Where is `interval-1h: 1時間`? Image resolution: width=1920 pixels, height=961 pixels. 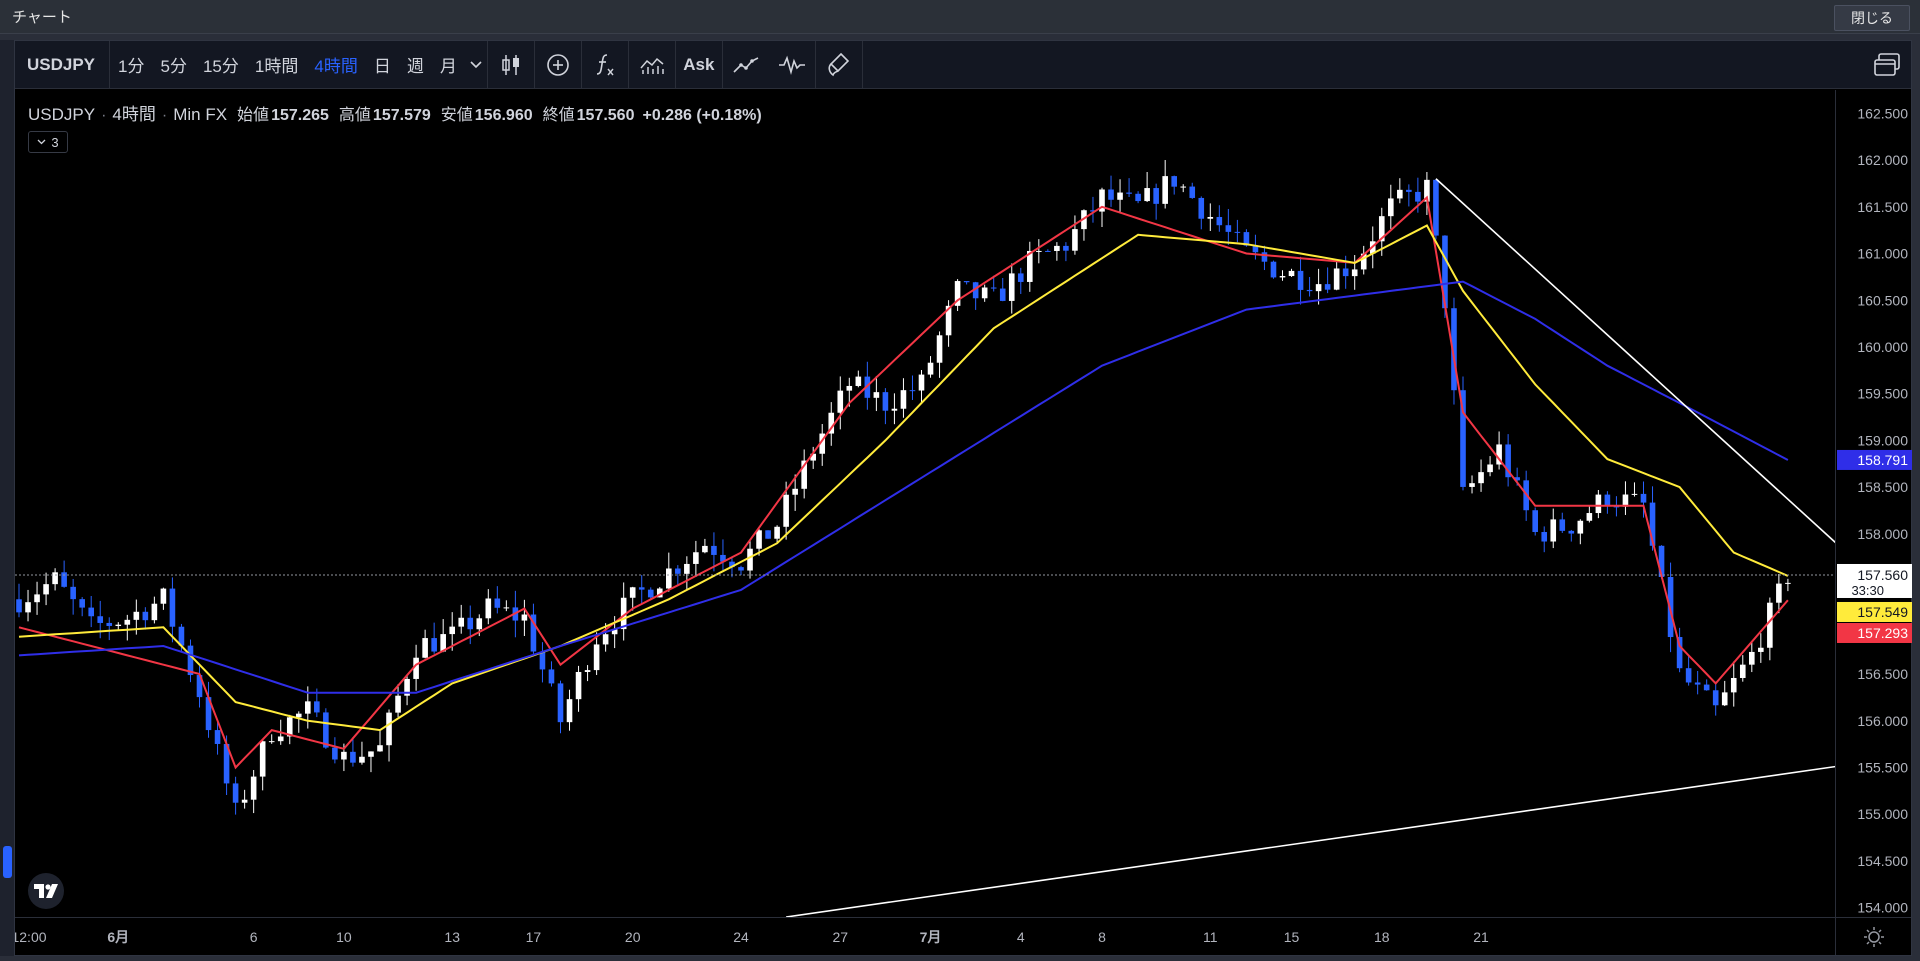 interval-1h: 1時間 is located at coordinates (276, 65).